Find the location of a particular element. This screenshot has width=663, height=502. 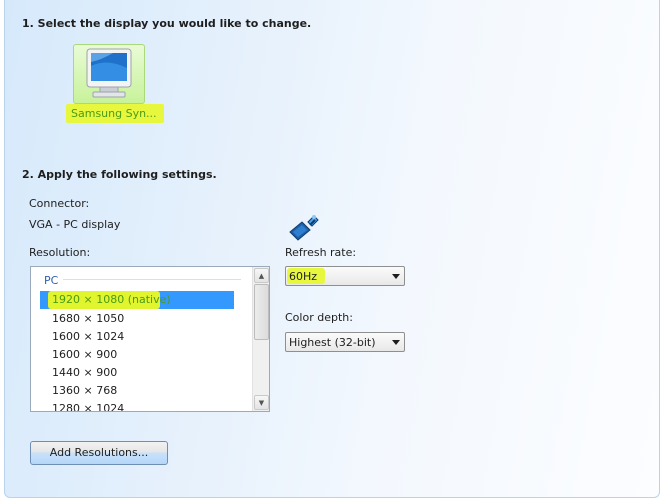

color-depth-value: Highest (32-bit) is located at coordinates (332, 342).